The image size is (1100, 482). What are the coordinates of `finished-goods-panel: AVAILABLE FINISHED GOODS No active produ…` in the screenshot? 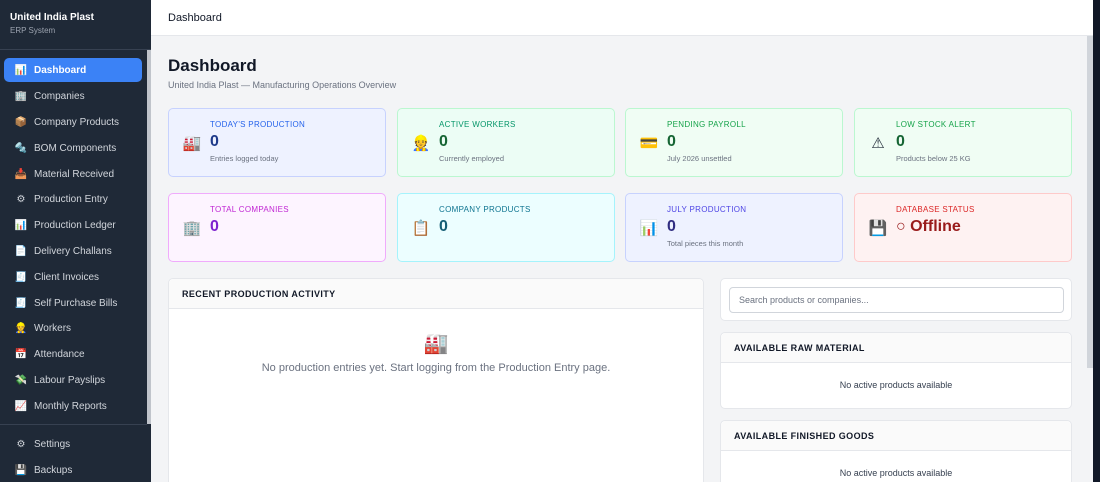 It's located at (896, 451).